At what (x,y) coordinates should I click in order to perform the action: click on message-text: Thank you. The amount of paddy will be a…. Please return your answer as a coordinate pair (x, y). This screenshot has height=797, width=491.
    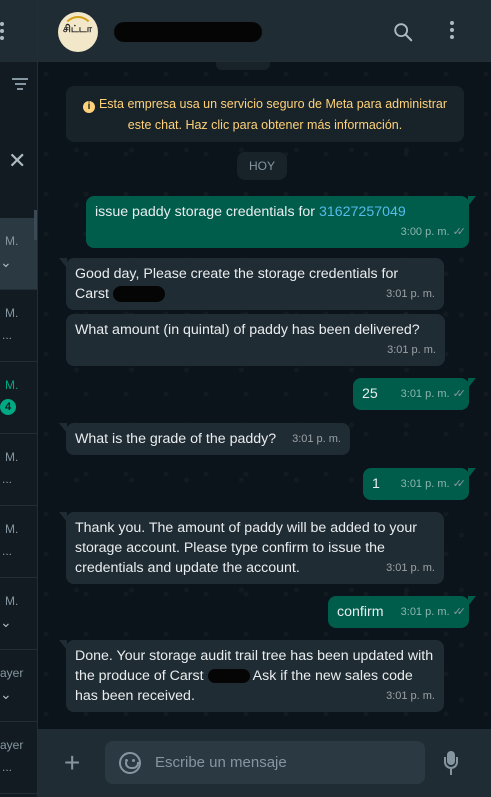
    Looking at the image, I should click on (246, 548).